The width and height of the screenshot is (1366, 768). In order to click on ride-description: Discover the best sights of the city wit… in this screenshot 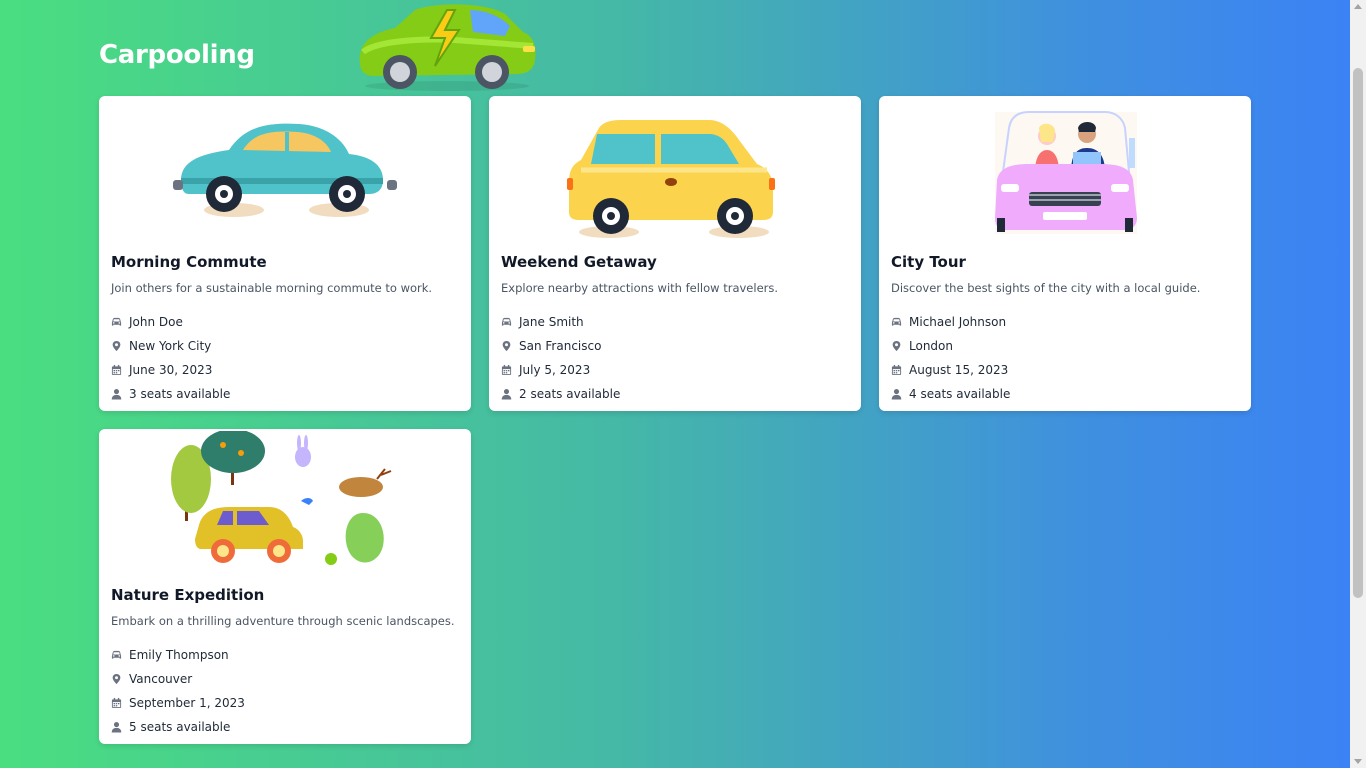, I will do `click(1046, 288)`.